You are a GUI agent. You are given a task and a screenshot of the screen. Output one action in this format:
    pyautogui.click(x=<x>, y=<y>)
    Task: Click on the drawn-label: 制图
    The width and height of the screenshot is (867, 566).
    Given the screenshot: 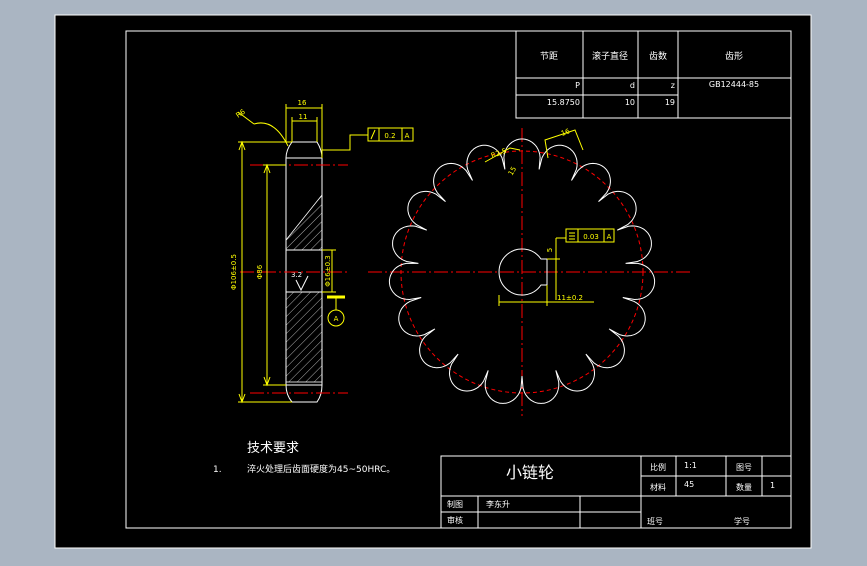 What is the action you would take?
    pyautogui.click(x=455, y=504)
    